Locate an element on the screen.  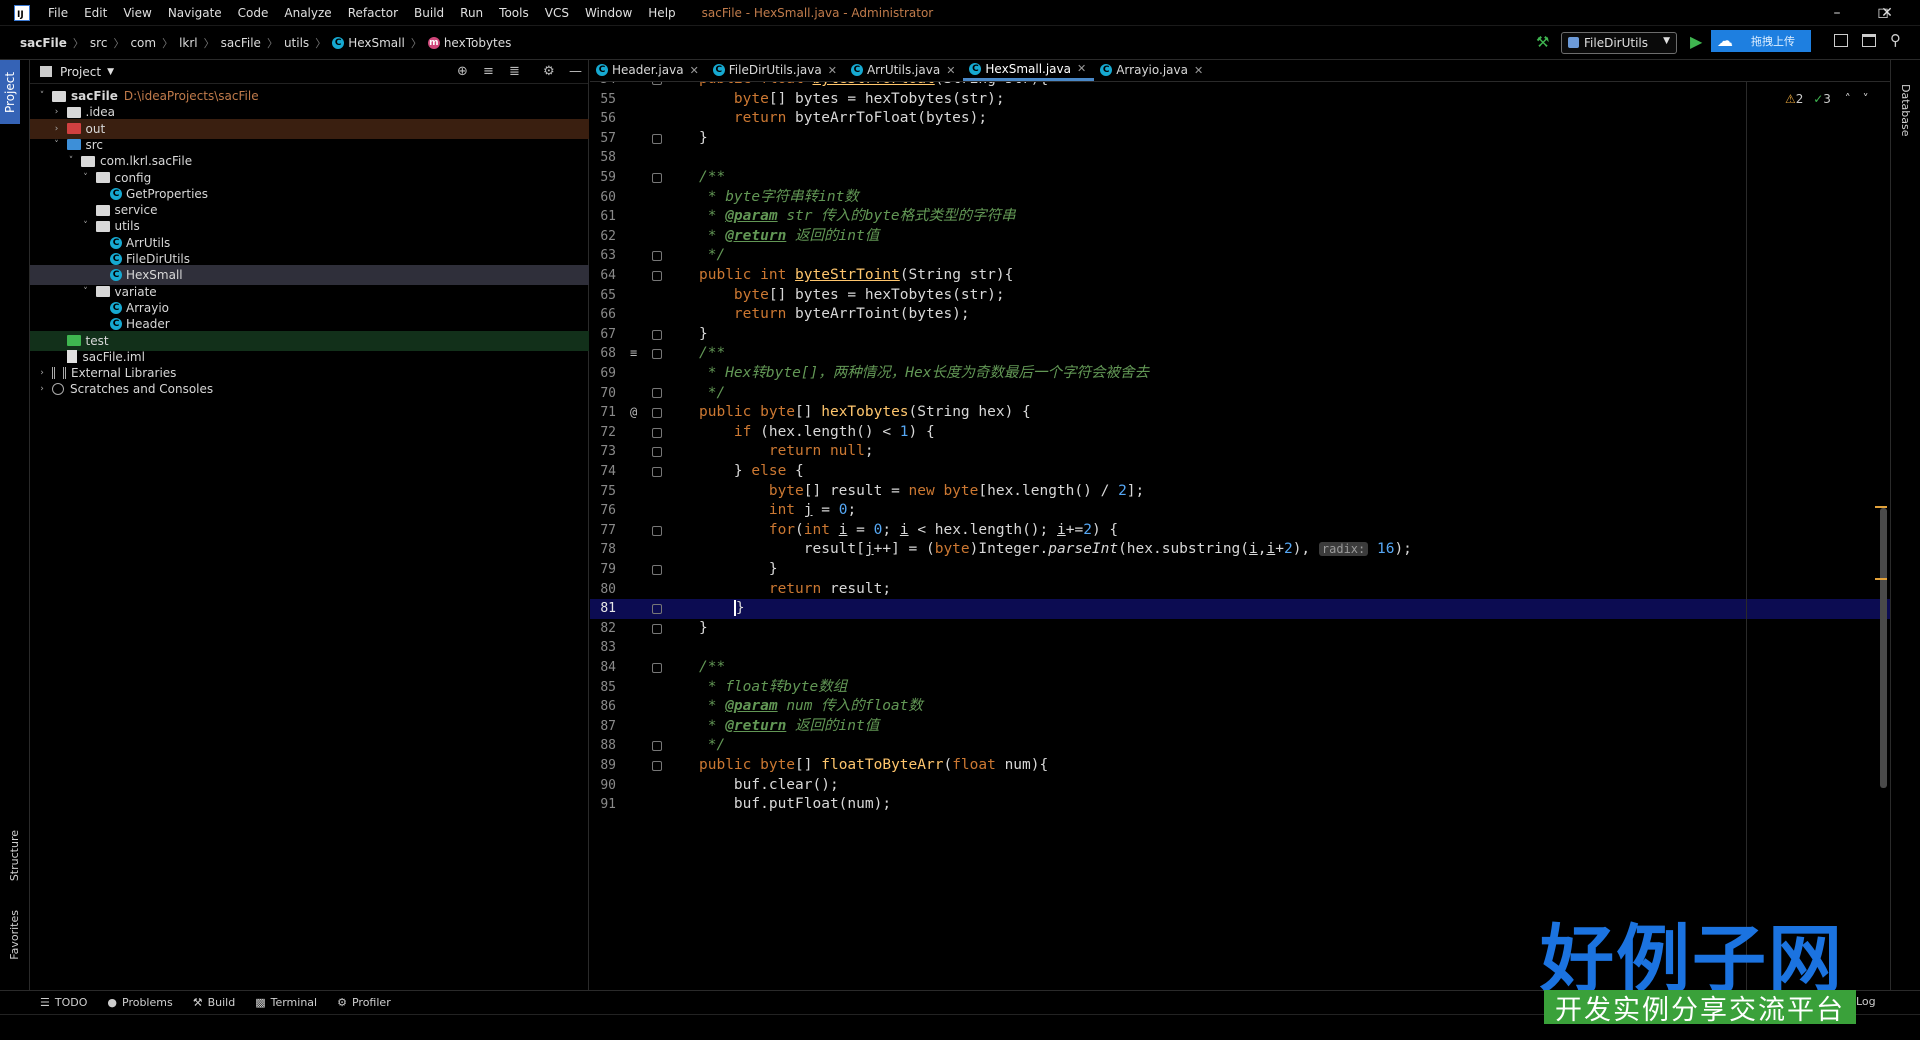
minimize-icon: – is located at coordinates (1837, 13).